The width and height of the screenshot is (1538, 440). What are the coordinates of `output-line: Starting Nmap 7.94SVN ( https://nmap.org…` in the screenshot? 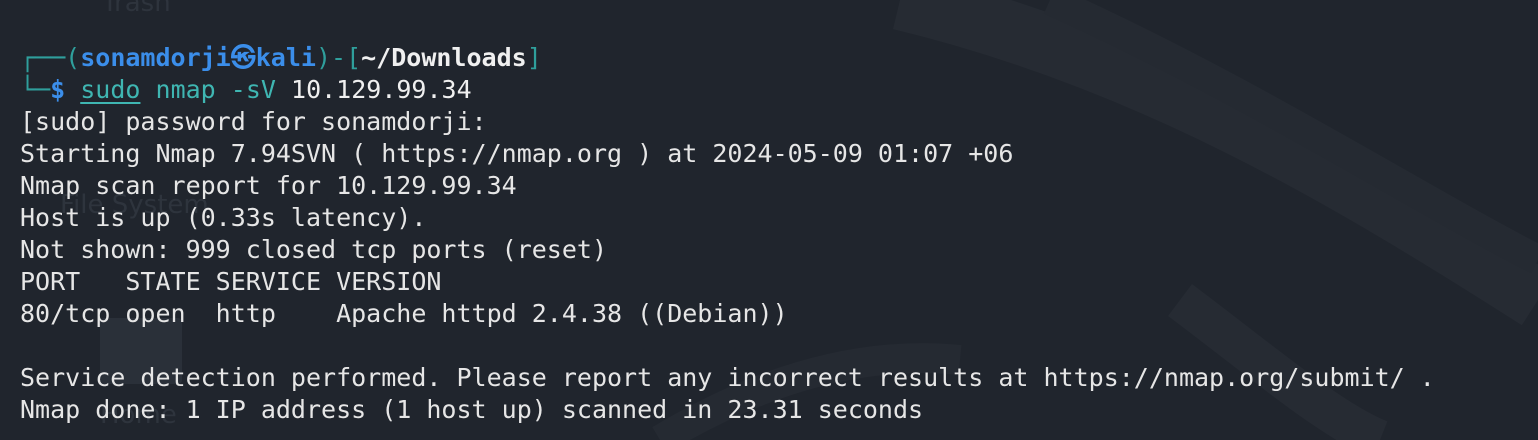 It's located at (517, 153).